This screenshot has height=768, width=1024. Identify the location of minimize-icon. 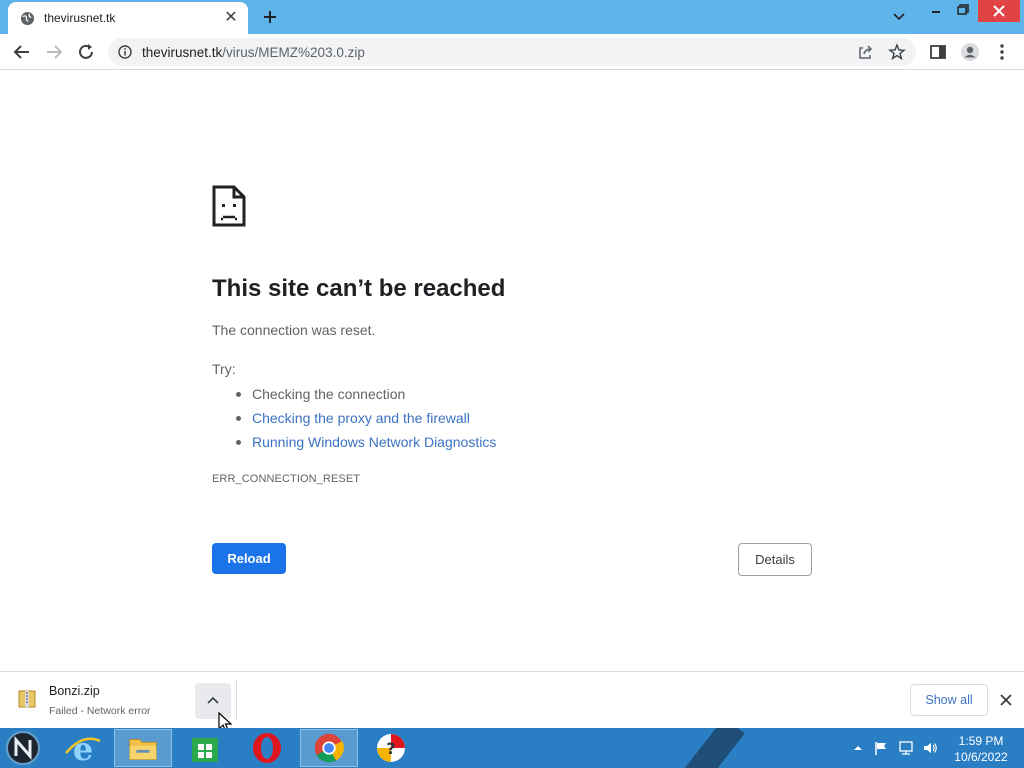
(936, 11).